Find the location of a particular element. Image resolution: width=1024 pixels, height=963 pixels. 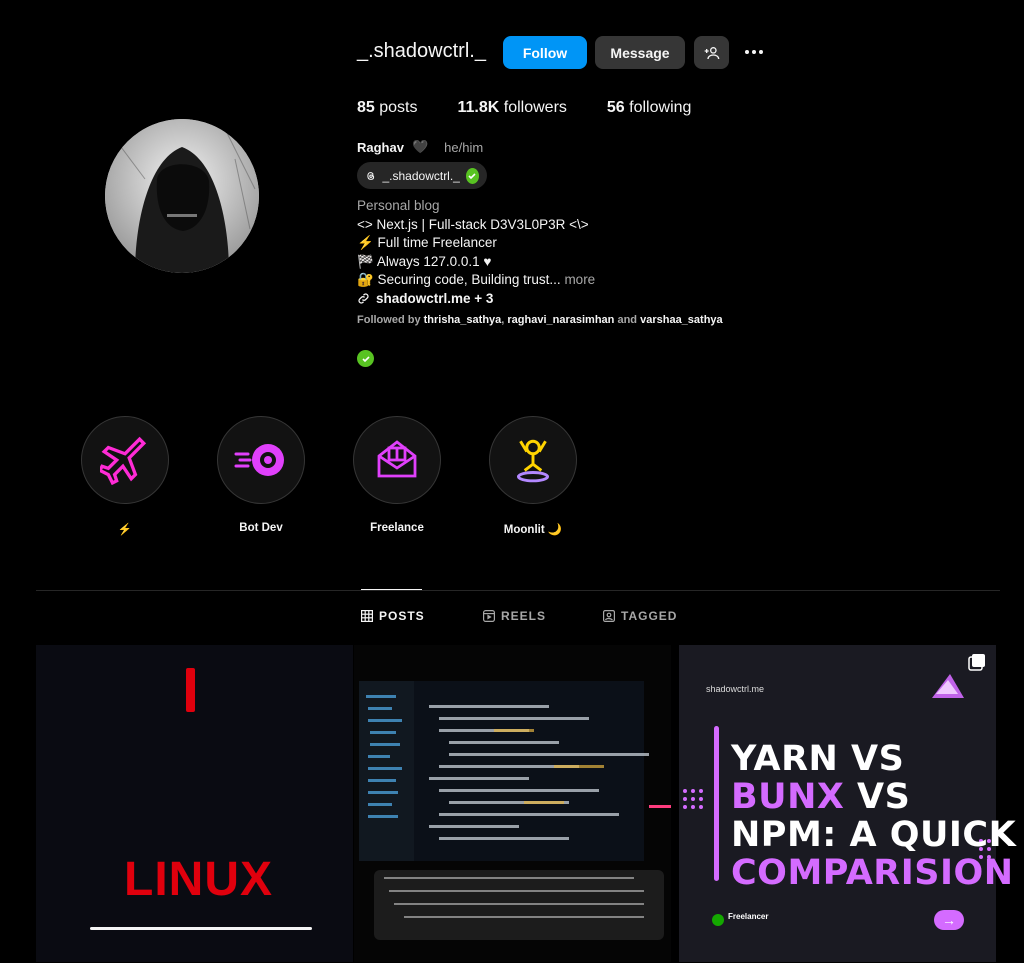

tab-posts: POSTS is located at coordinates (393, 616).